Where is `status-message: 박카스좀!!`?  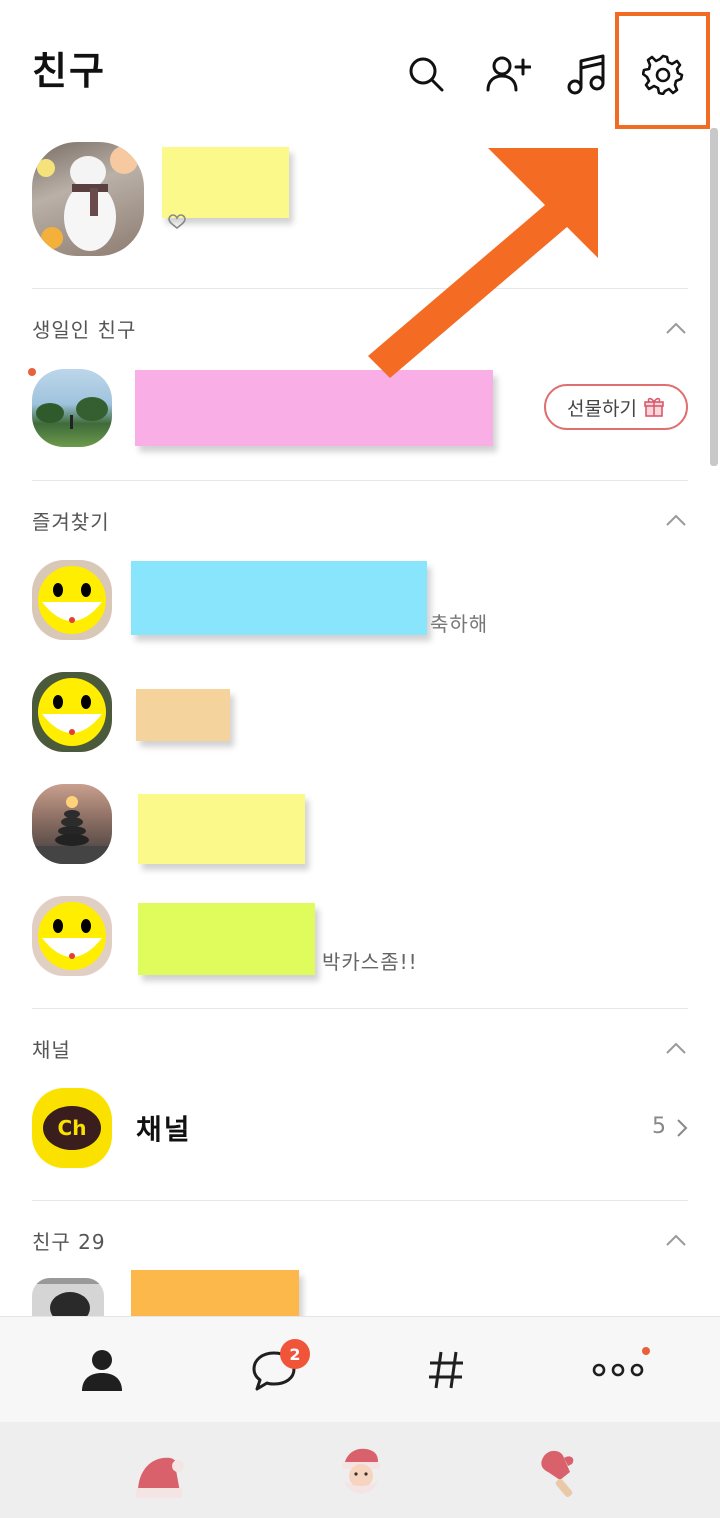 status-message: 박카스좀!! is located at coordinates (370, 962).